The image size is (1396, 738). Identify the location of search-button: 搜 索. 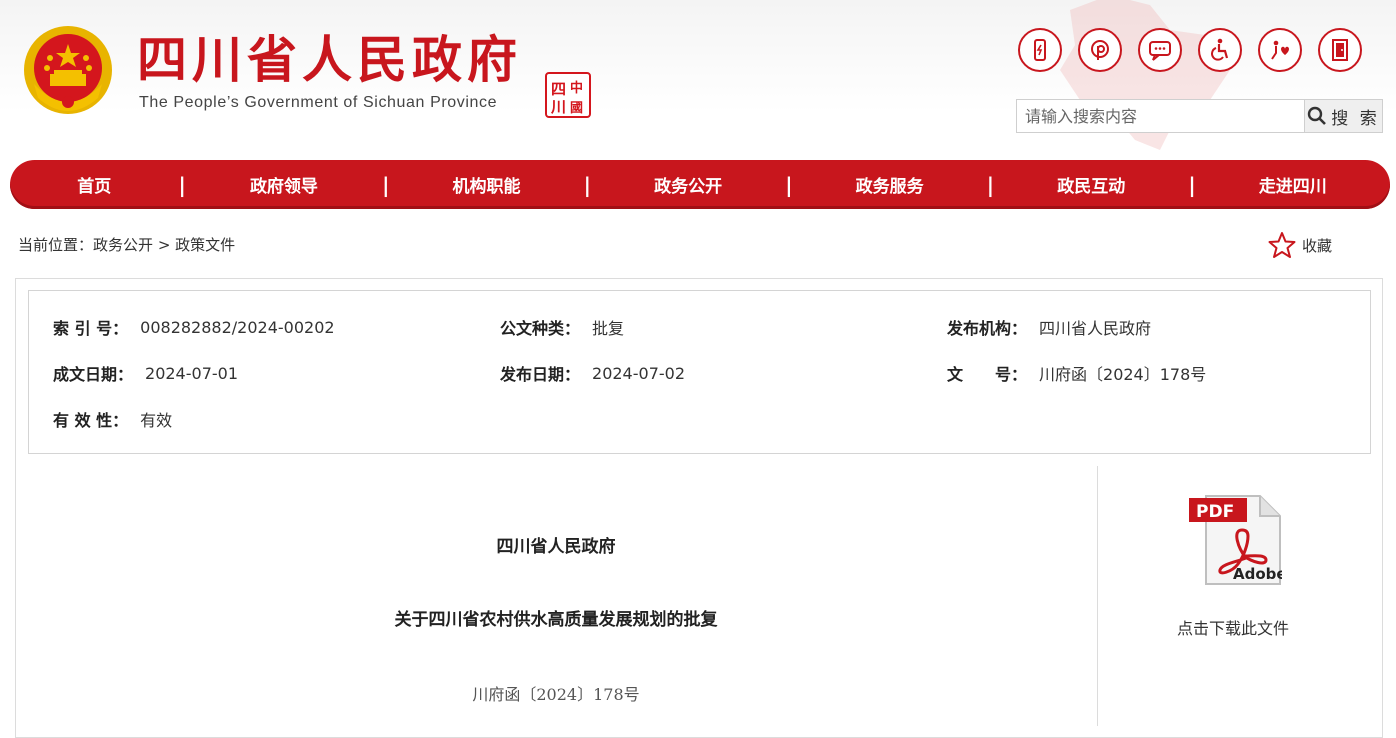
(1343, 116).